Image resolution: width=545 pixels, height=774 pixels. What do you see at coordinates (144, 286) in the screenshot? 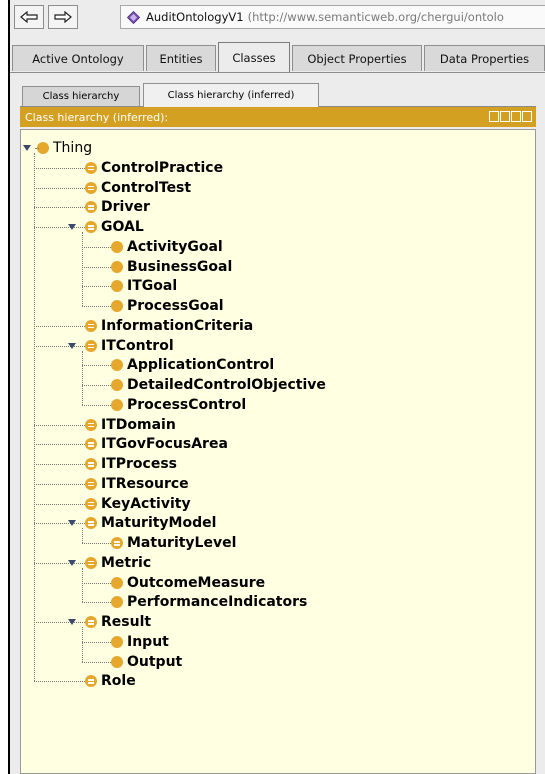
I see `tree-node-itgoal: ITGoal` at bounding box center [144, 286].